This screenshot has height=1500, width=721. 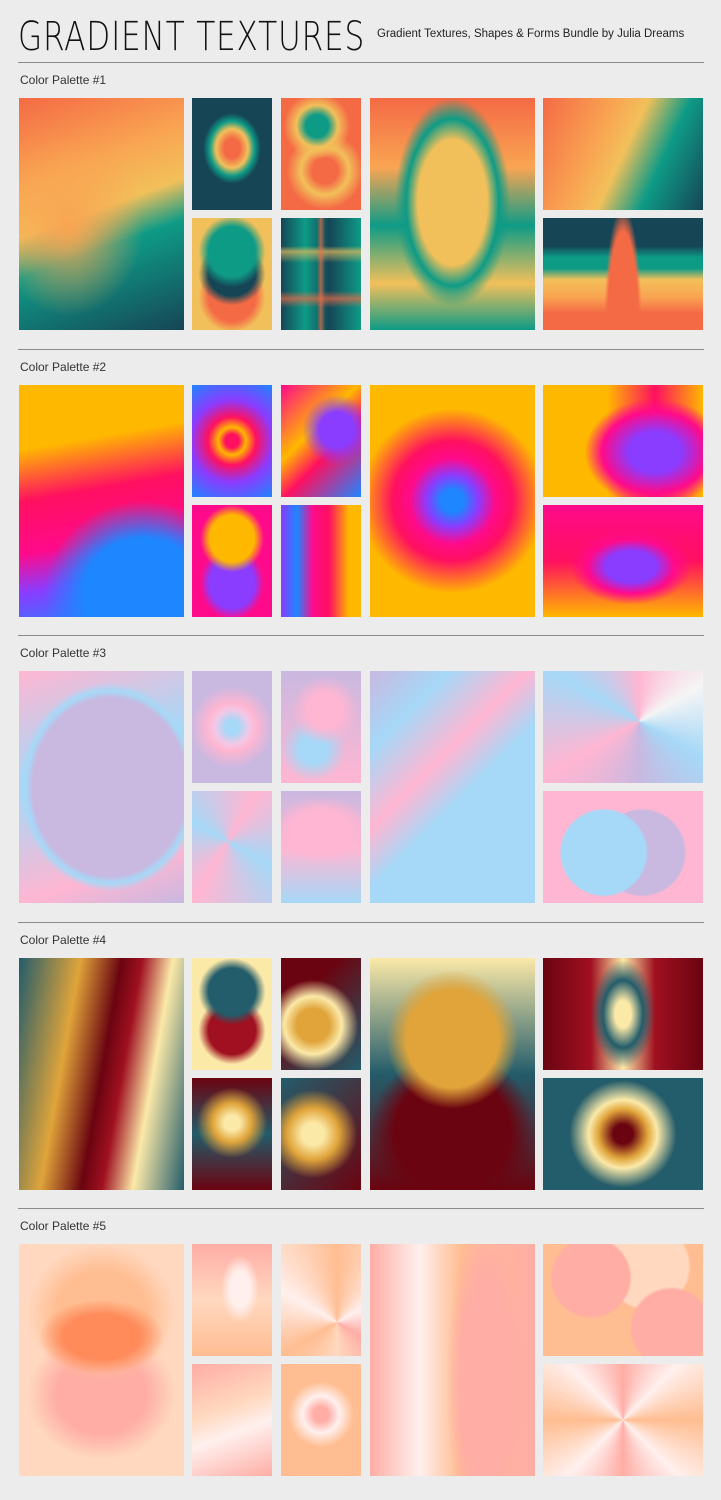 What do you see at coordinates (361, 62) in the screenshot?
I see `header-divider` at bounding box center [361, 62].